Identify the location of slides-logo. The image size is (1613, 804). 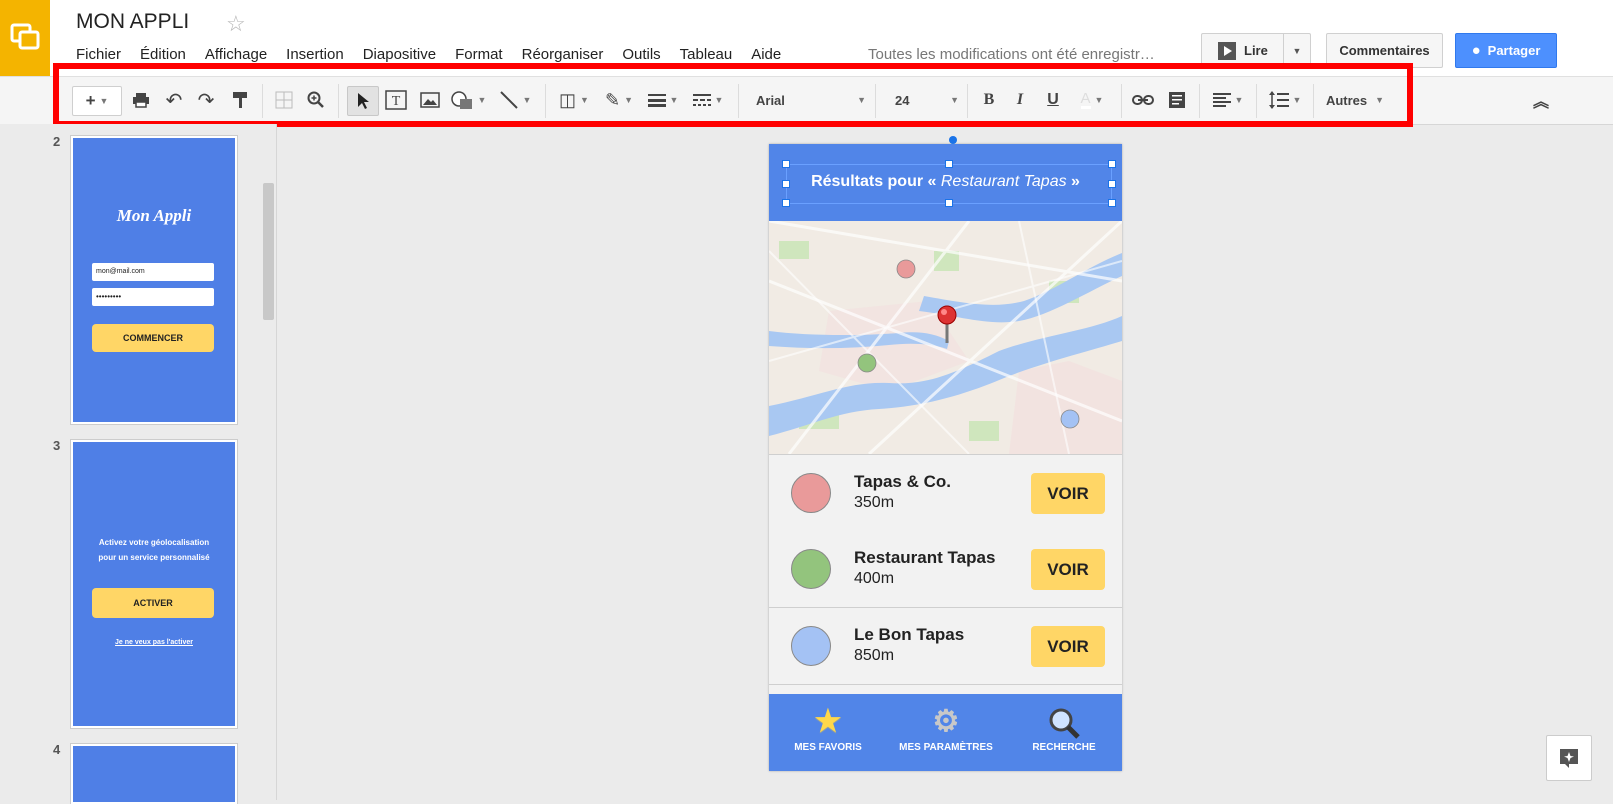
(25, 38).